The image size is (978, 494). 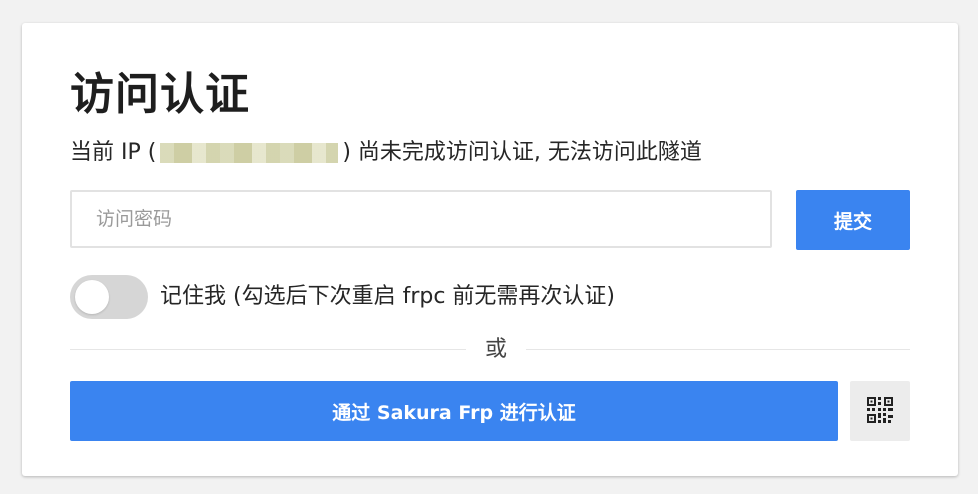 I want to click on submit-button: 提交, so click(x=853, y=220).